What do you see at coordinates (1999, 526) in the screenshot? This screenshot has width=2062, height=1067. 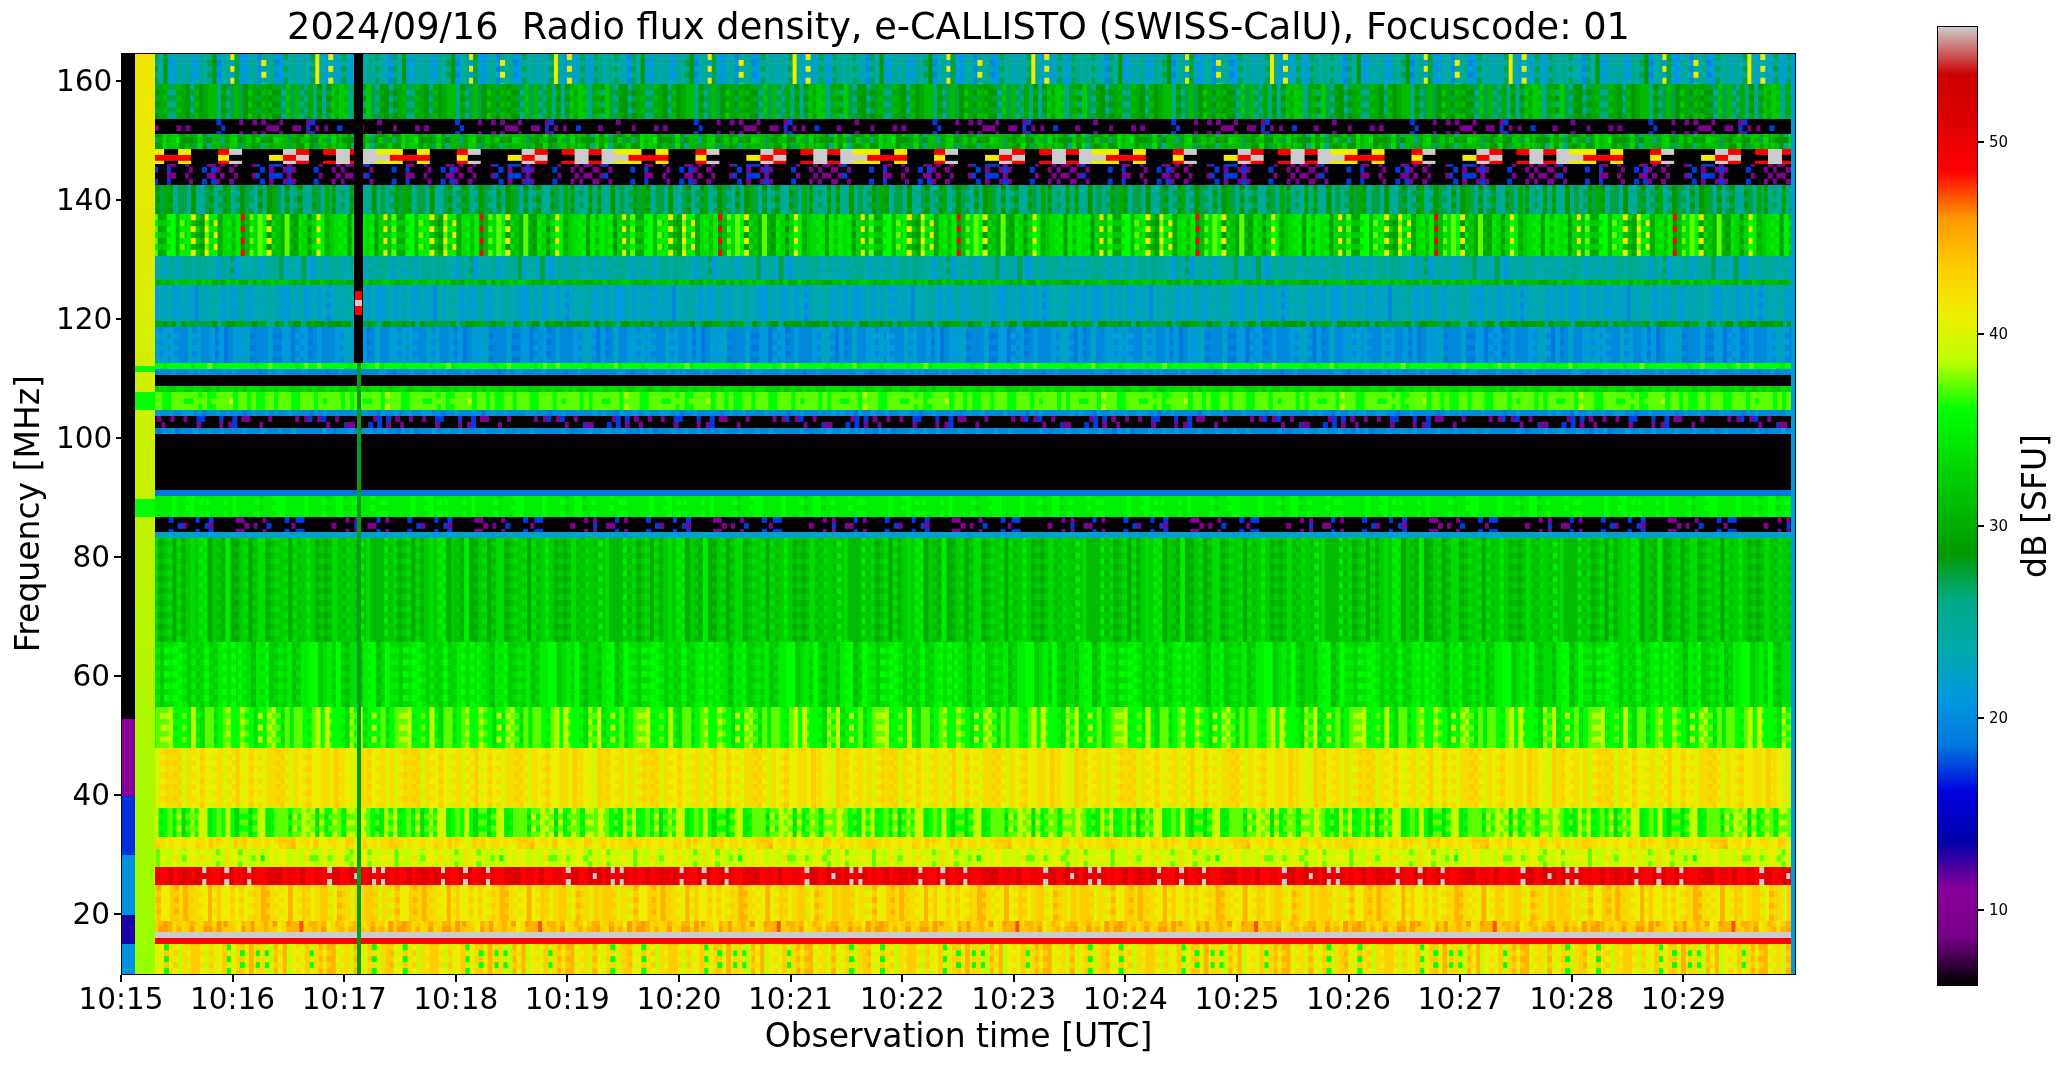 I see `colorbar-tick-label: 30` at bounding box center [1999, 526].